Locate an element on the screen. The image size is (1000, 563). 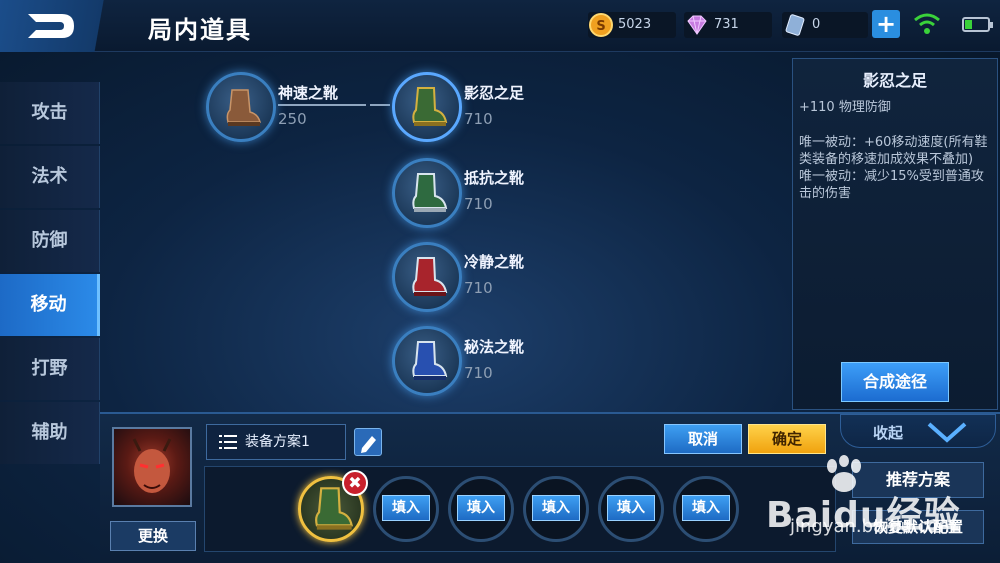
watermark-url: jingyan.baidu.com is located at coordinates (873, 526).